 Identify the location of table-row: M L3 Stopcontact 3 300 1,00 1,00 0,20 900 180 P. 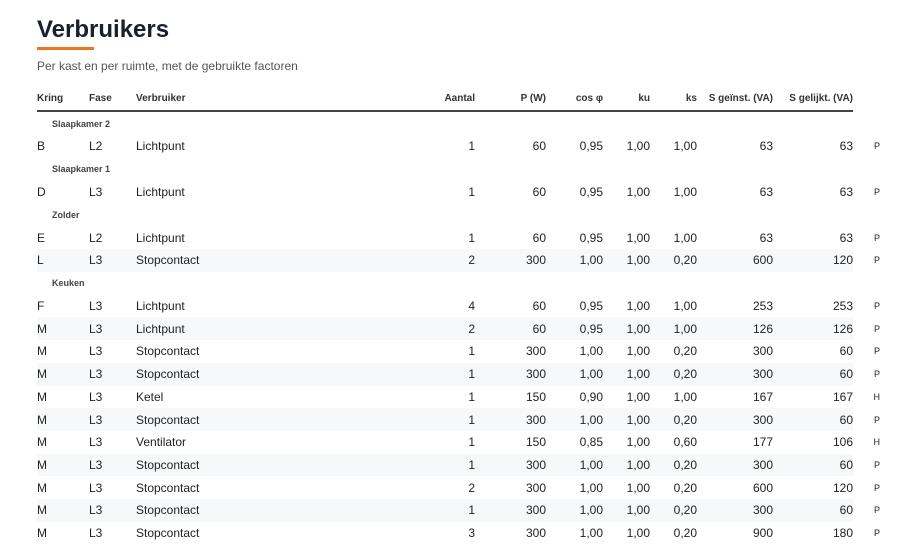
(458, 533).